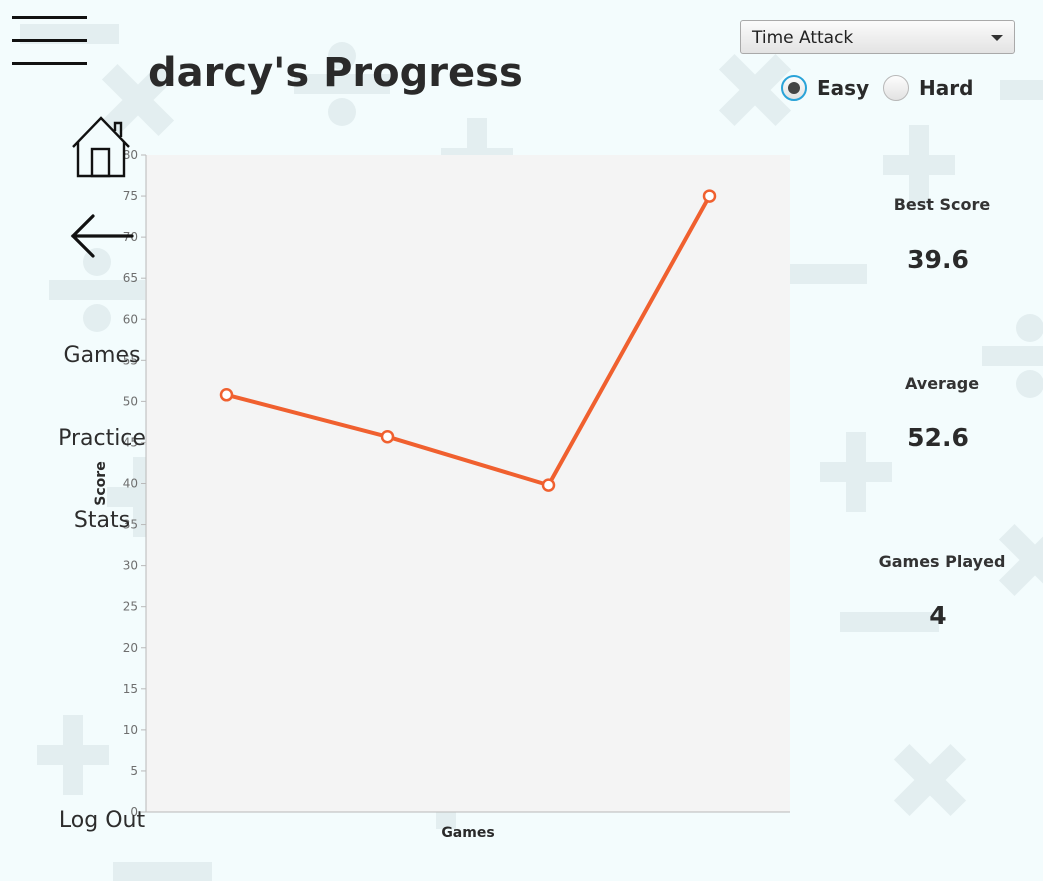 The image size is (1043, 881). Describe the element at coordinates (335, 73) in the screenshot. I see `page-title: darcy's Progress` at that location.